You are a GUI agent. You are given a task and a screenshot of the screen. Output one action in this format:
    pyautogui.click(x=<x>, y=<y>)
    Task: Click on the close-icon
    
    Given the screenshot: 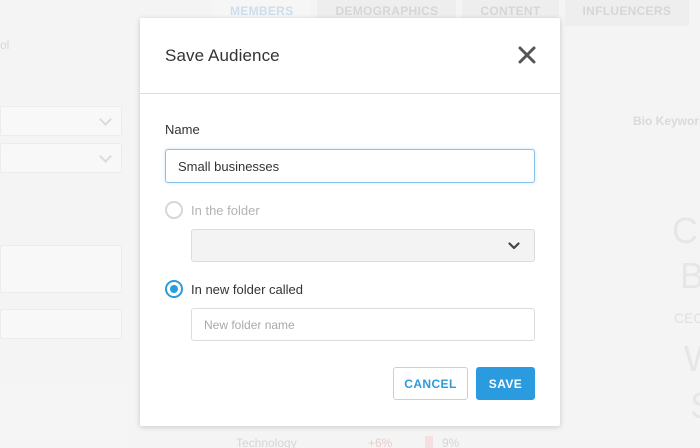 What is the action you would take?
    pyautogui.click(x=527, y=55)
    